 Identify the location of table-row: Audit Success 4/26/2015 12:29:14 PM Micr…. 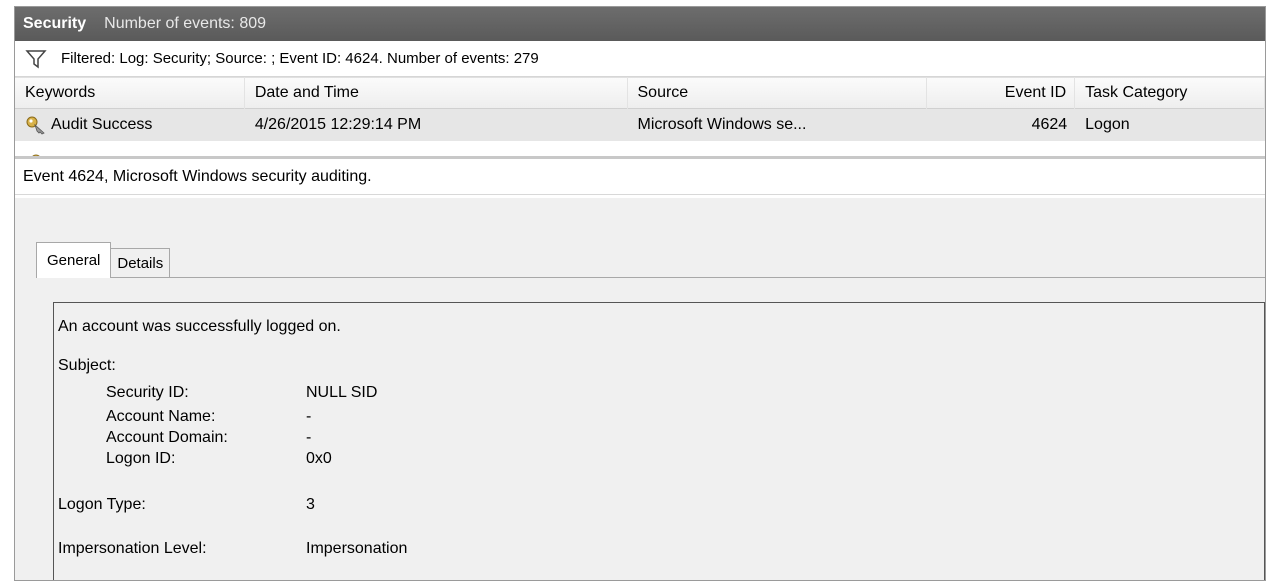
(640, 125).